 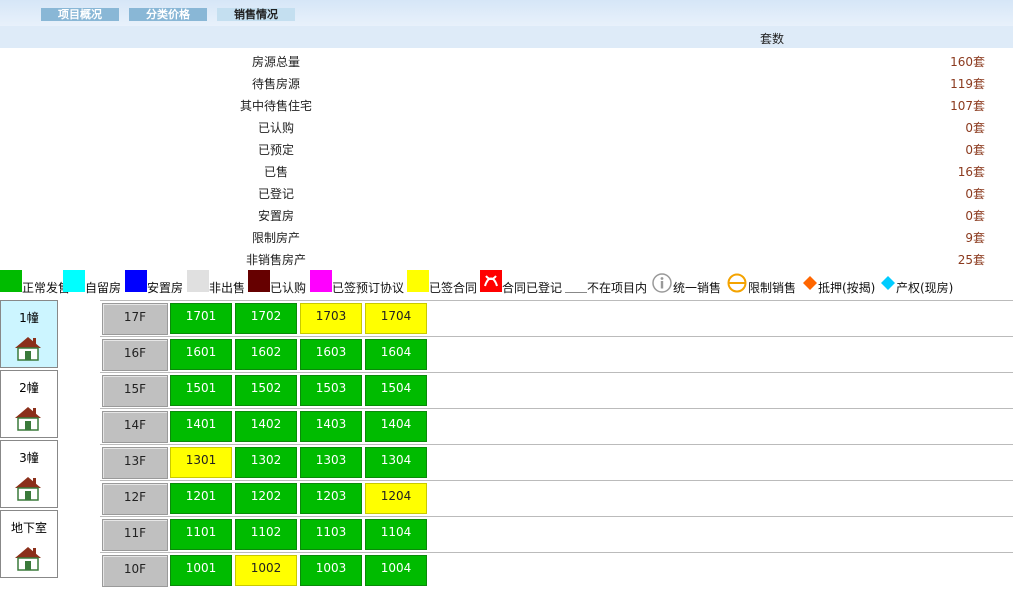 I want to click on unit-cell: 1302, so click(x=266, y=462).